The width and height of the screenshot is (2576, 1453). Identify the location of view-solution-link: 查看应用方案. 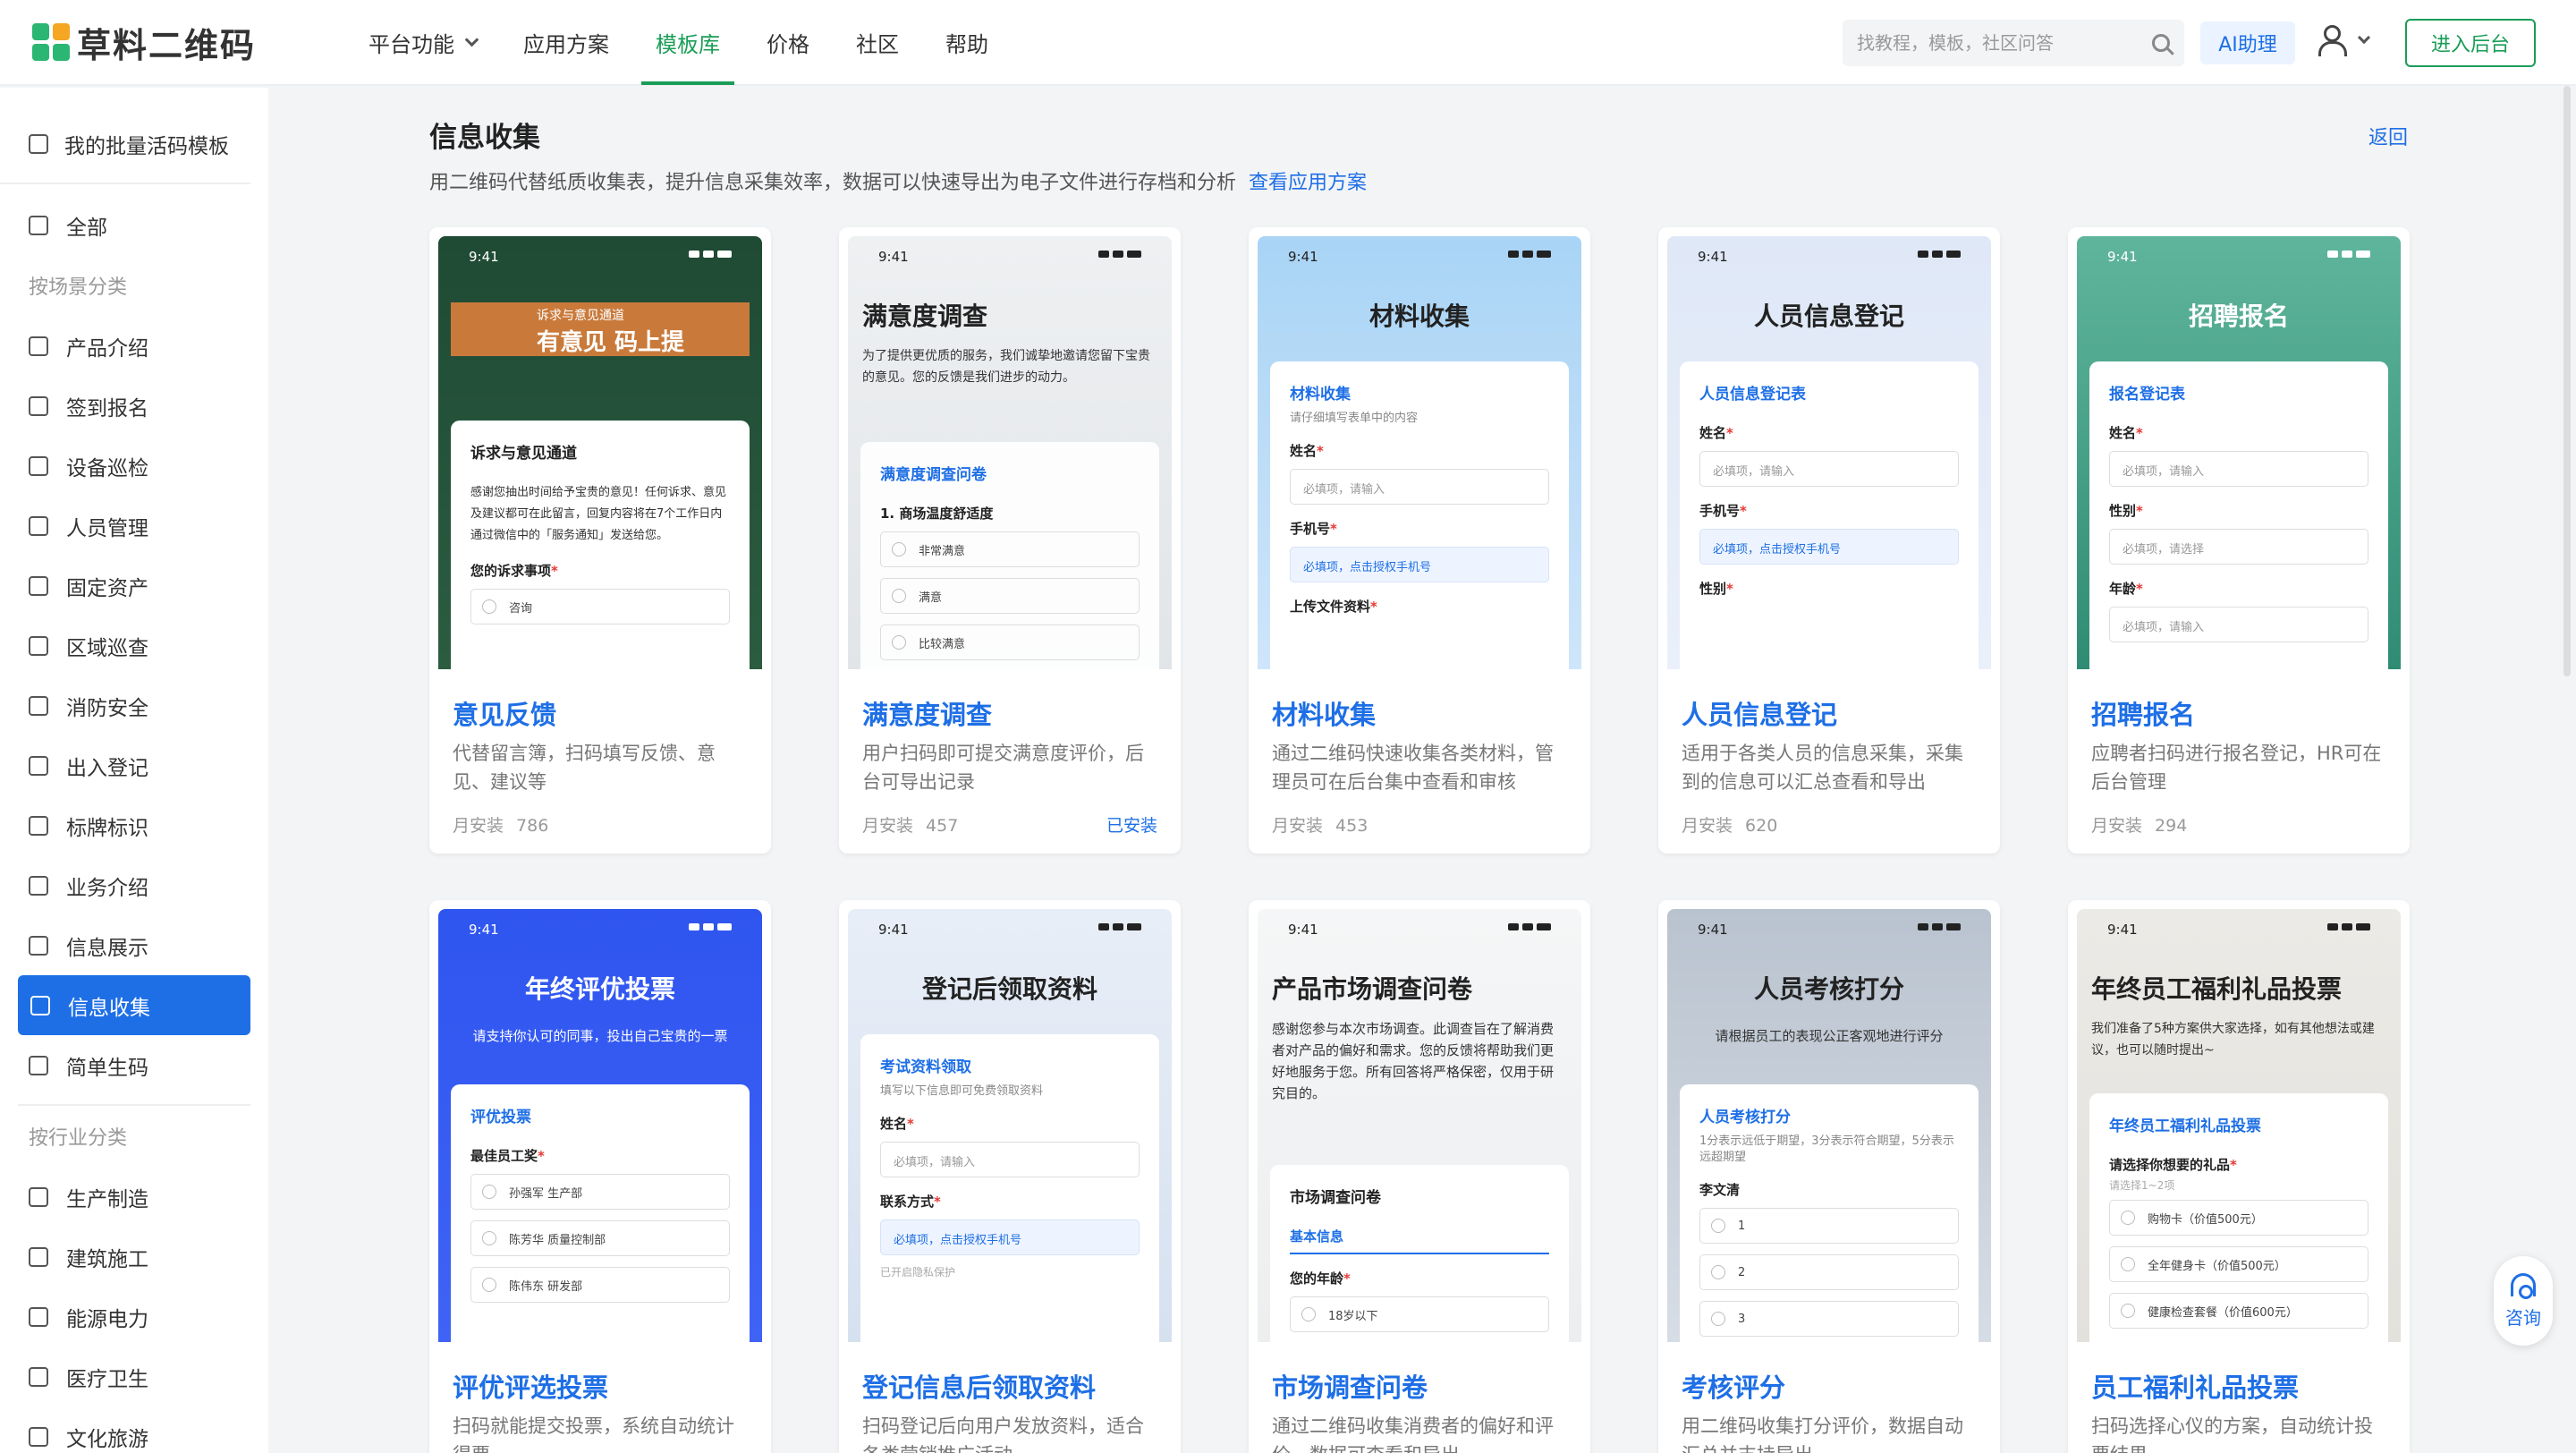
(1308, 183).